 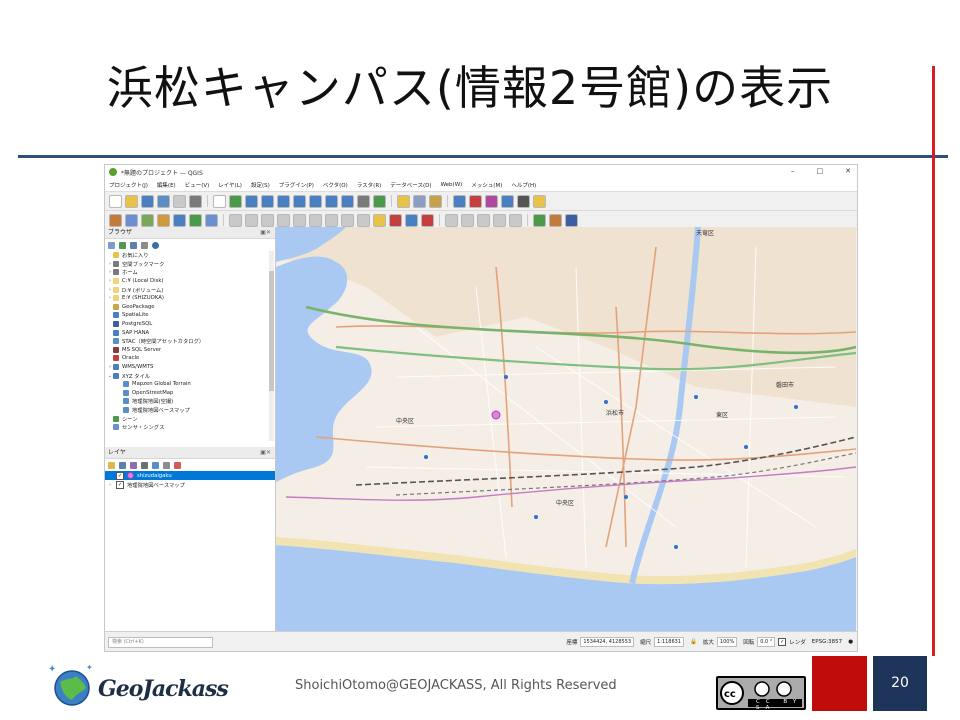 What do you see at coordinates (496, 415) in the screenshot?
I see `campus-point` at bounding box center [496, 415].